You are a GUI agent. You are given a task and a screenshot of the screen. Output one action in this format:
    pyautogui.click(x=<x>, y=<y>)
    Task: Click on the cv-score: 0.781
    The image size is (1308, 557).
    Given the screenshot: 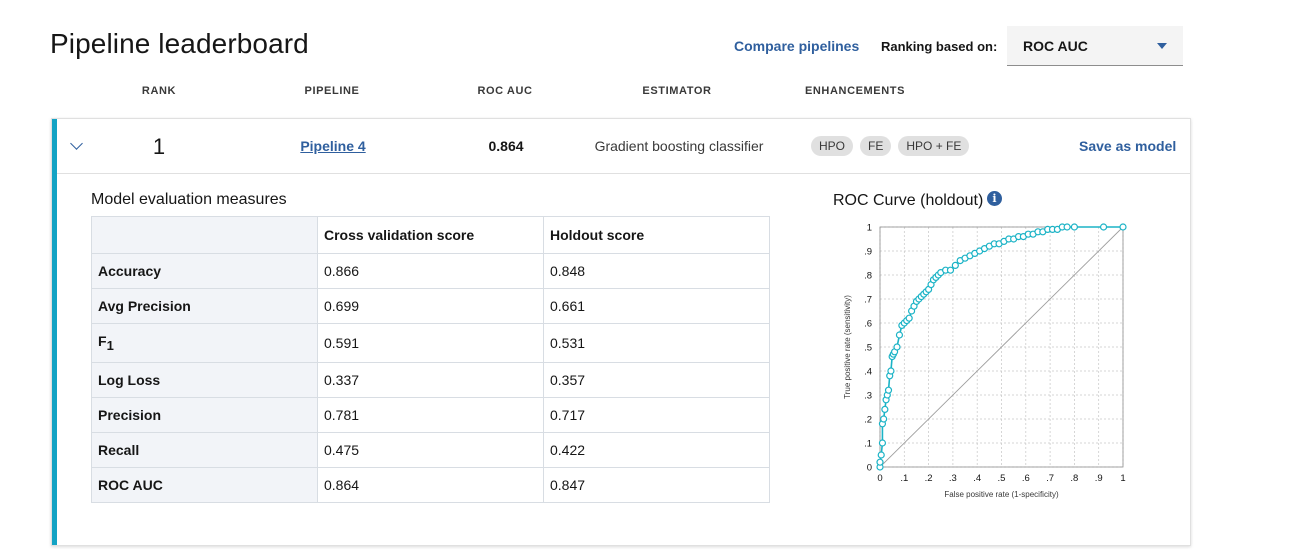 What is the action you would take?
    pyautogui.click(x=430, y=415)
    